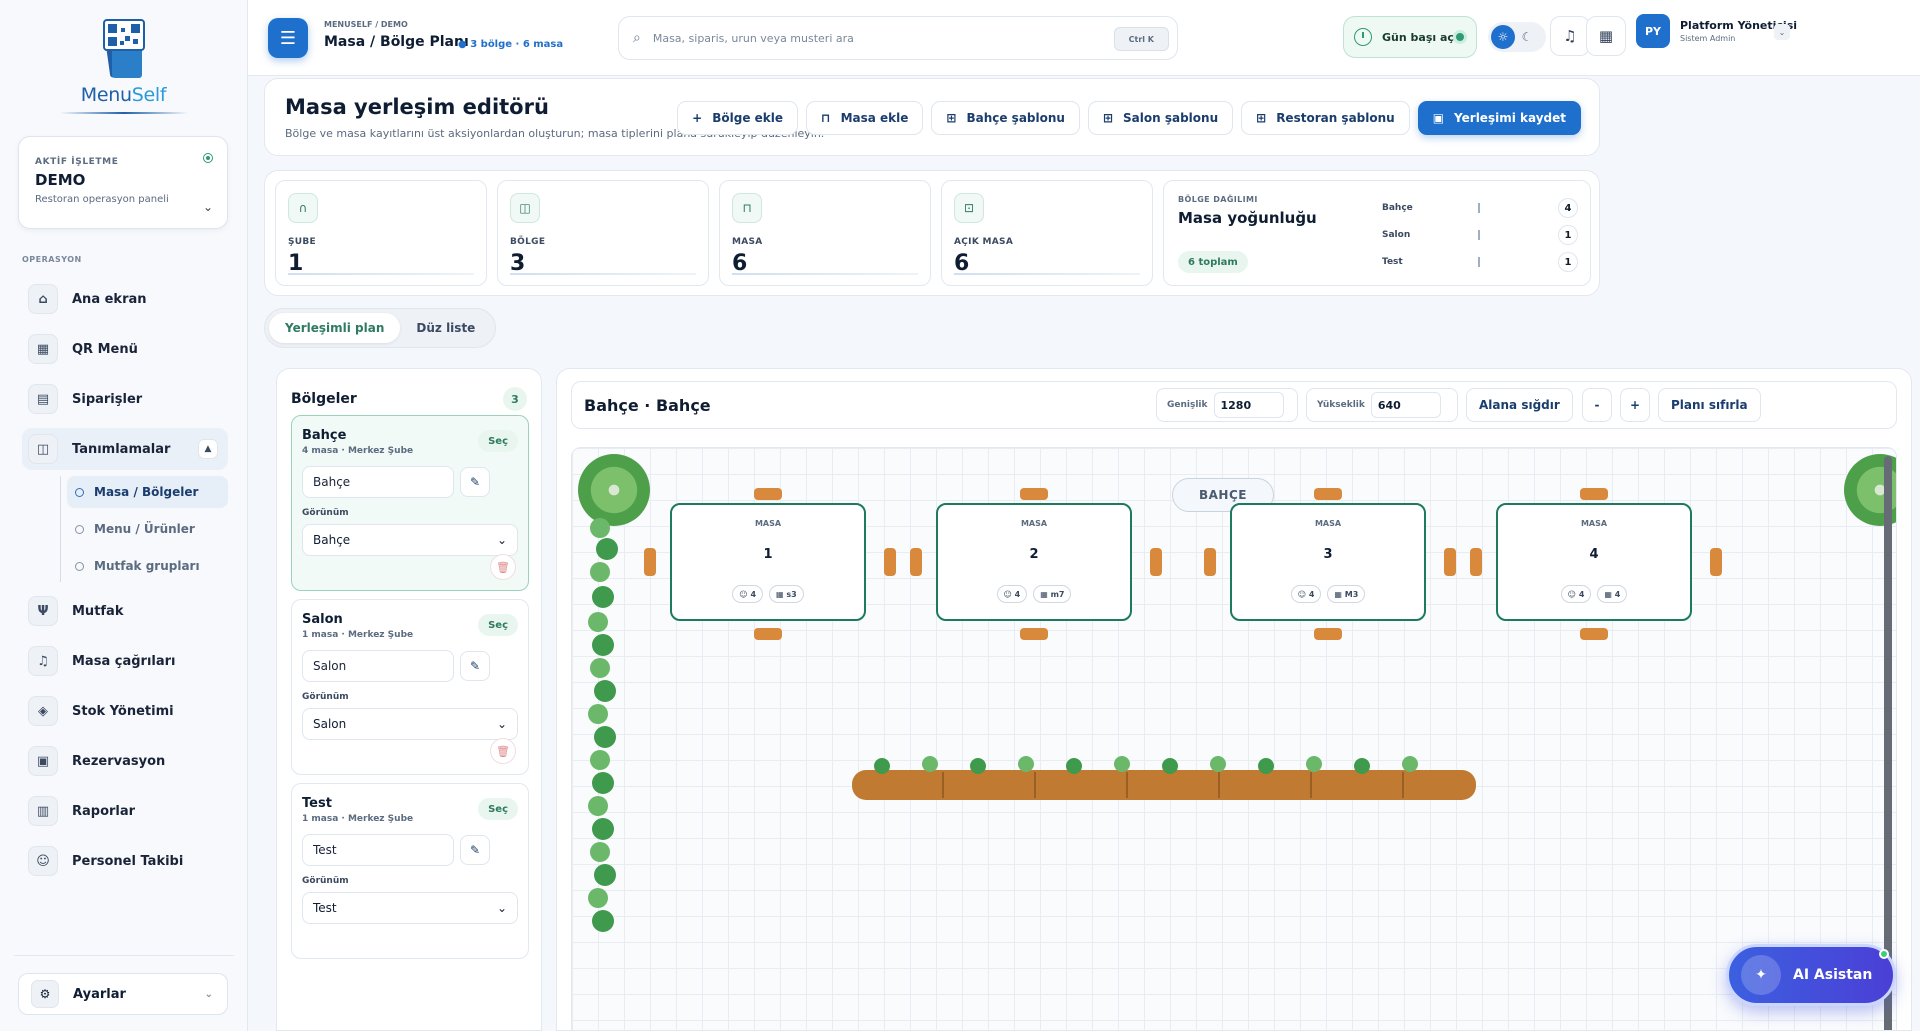 The height and width of the screenshot is (1031, 1920). Describe the element at coordinates (128, 861) in the screenshot. I see `sidebar-item-label: Personel Takibi` at that location.